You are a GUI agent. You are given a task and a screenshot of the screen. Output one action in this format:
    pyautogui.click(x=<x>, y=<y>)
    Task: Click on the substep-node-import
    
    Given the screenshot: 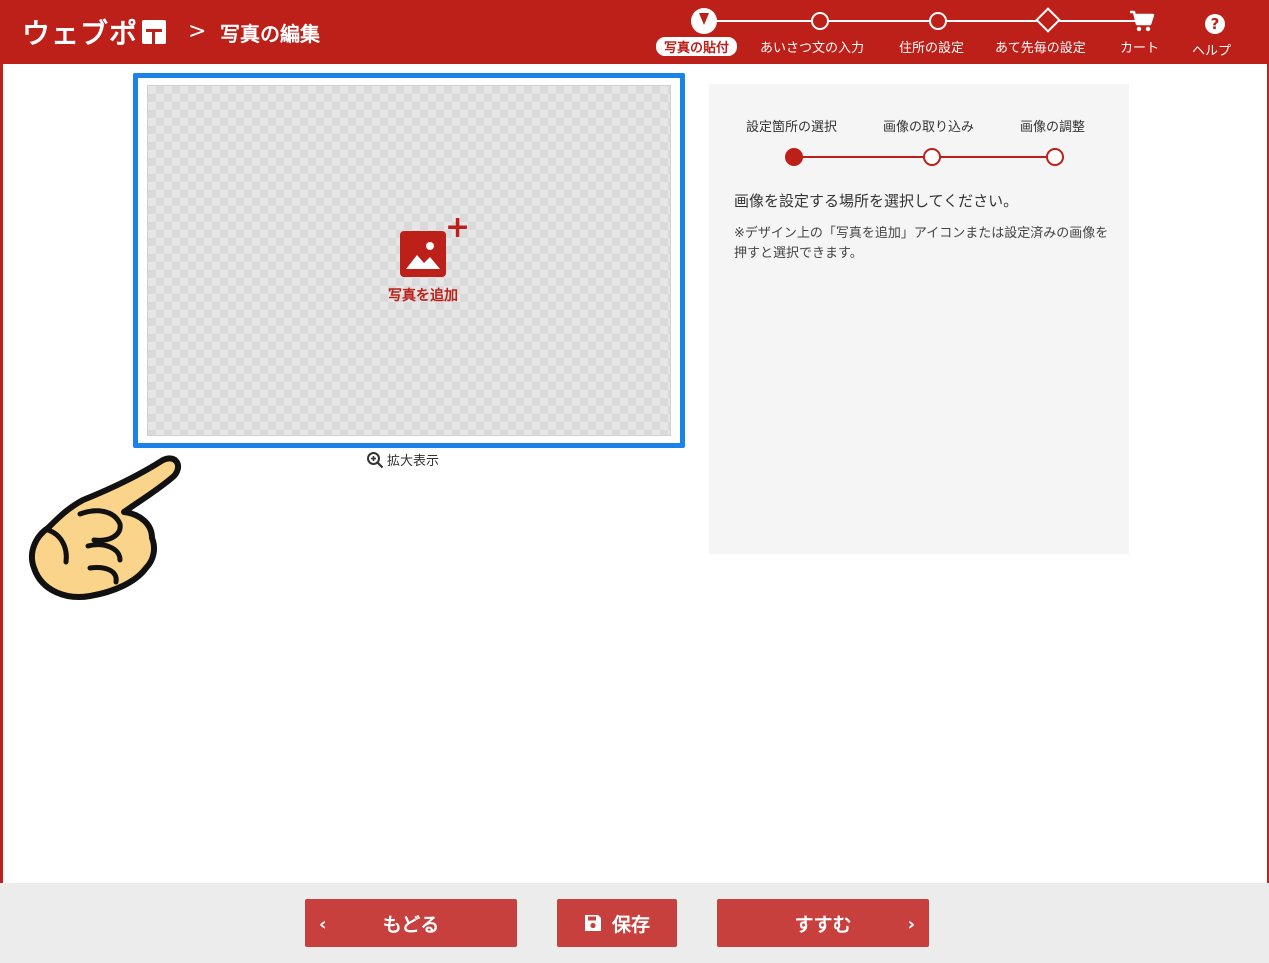 What is the action you would take?
    pyautogui.click(x=932, y=157)
    